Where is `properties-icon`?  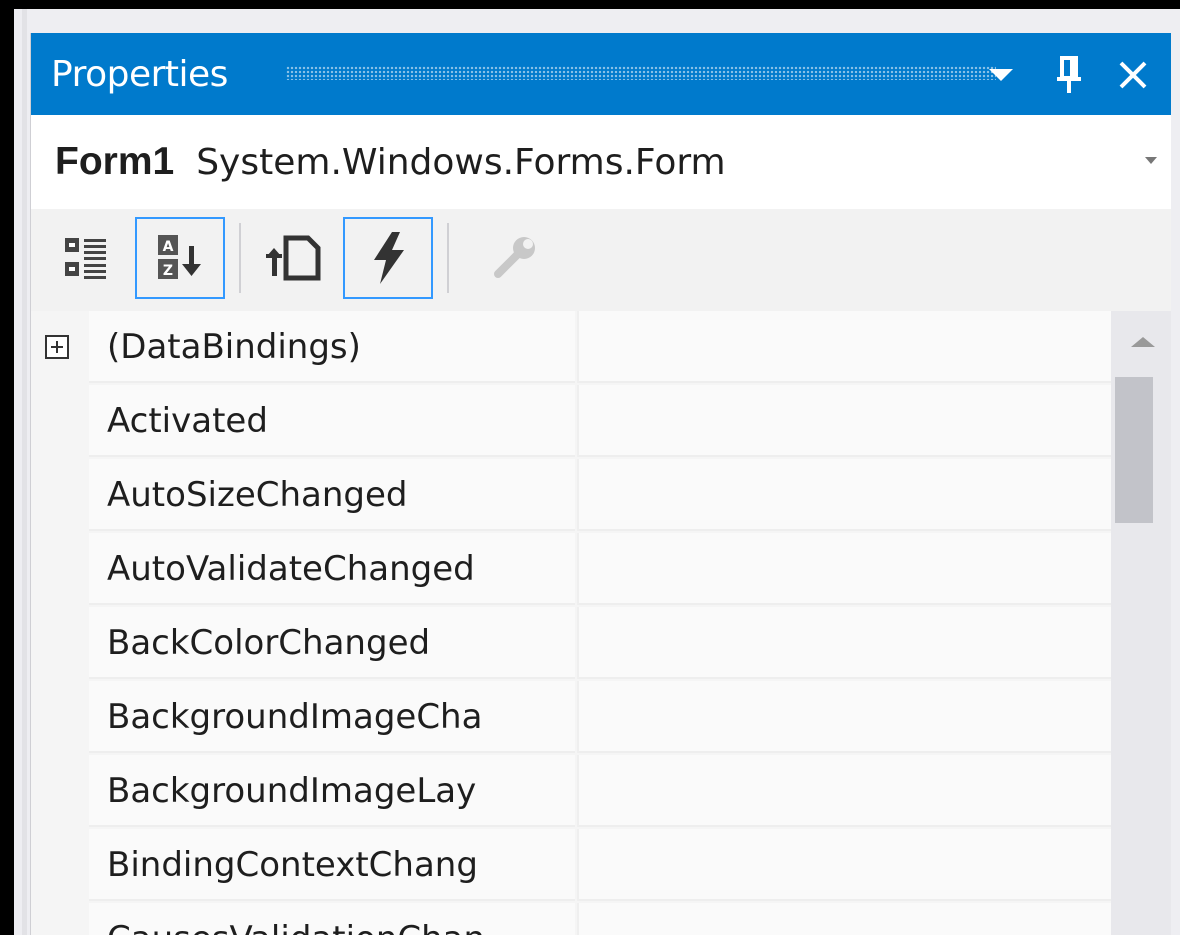 properties-icon is located at coordinates (293, 258).